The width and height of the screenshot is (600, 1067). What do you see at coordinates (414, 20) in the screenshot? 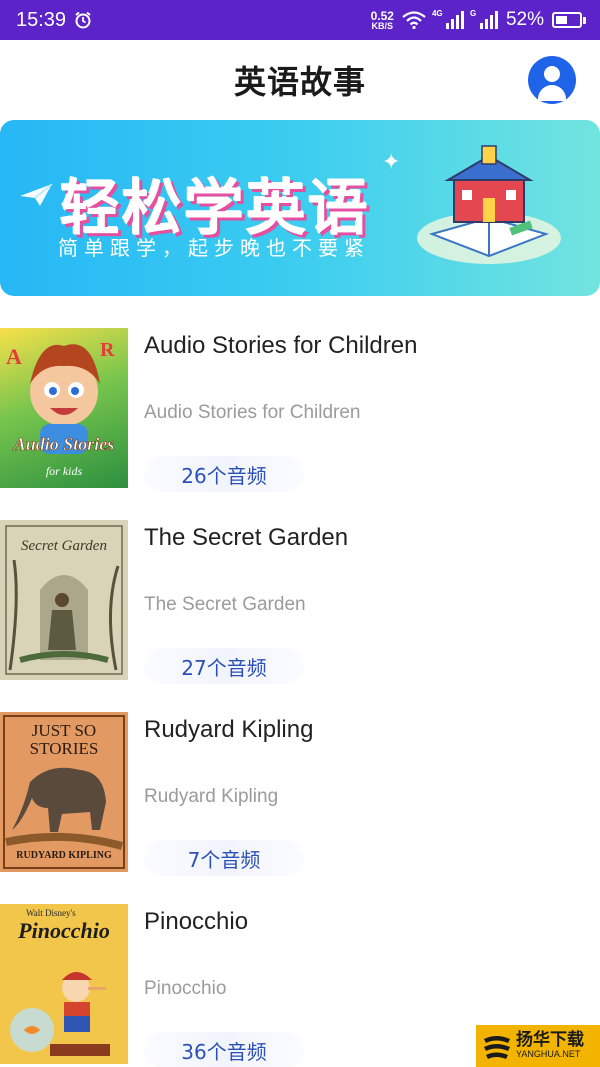
I see `wifi-icon` at bounding box center [414, 20].